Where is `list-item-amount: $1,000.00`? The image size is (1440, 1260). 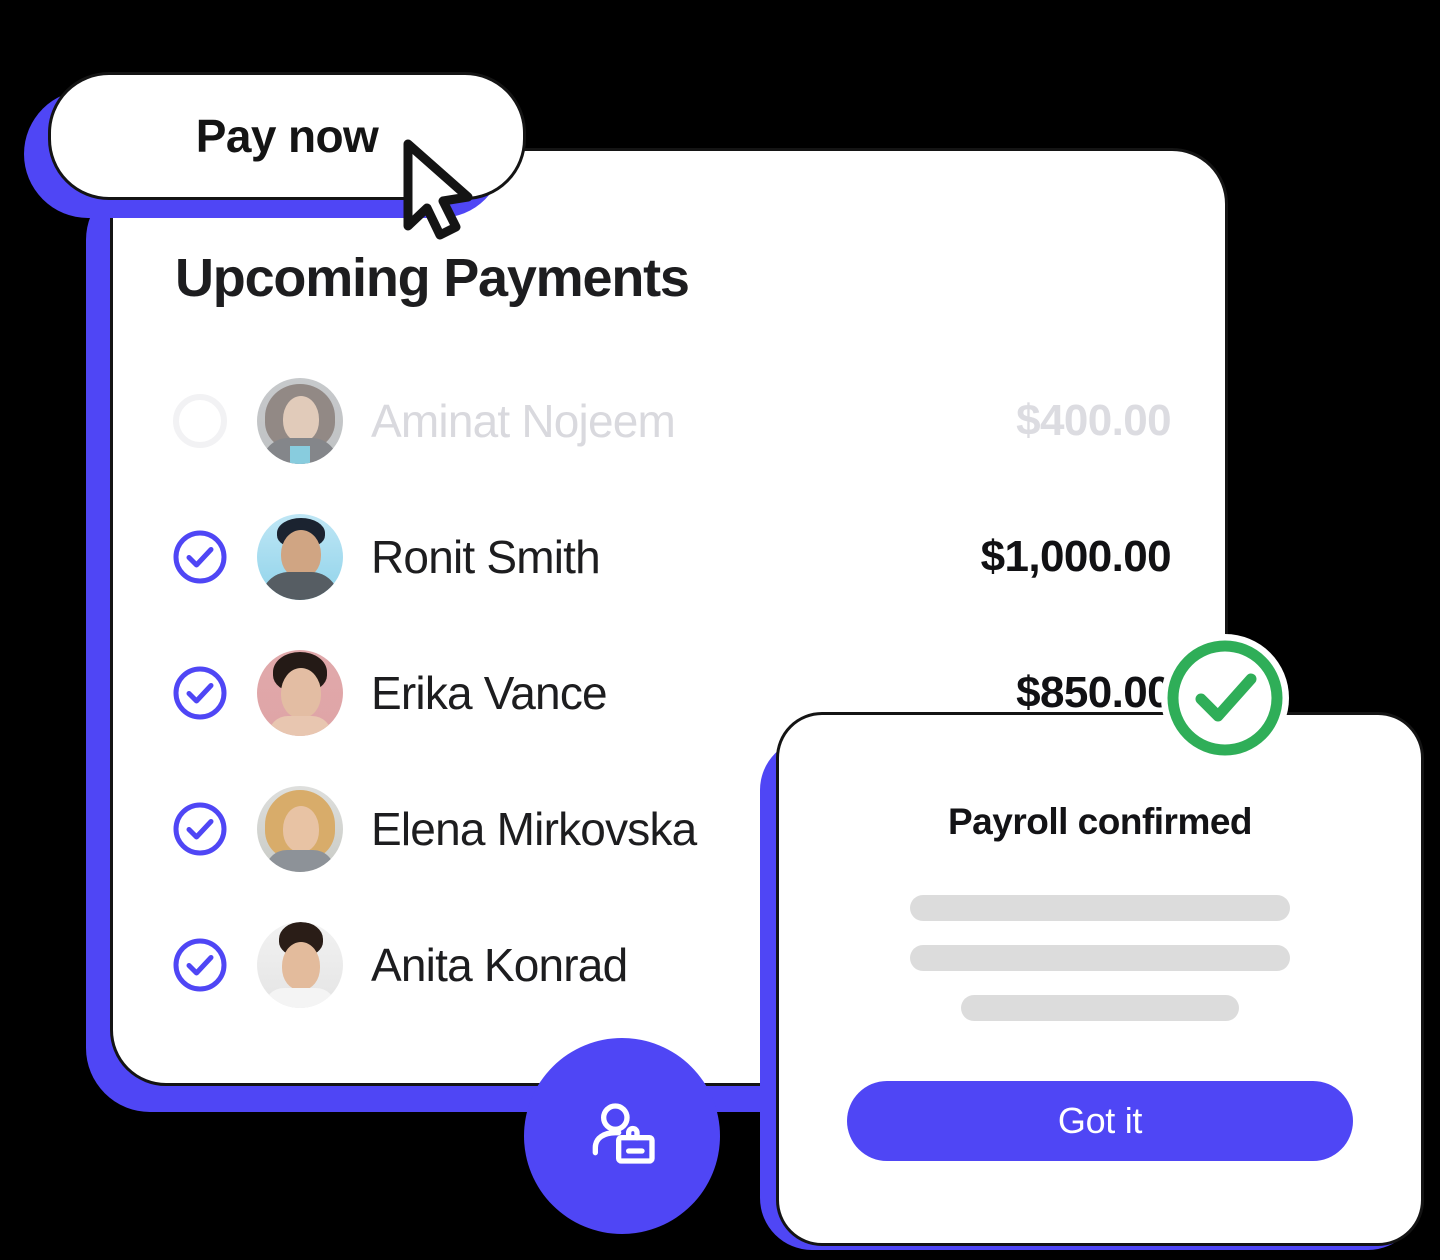
list-item-amount: $1,000.00 is located at coordinates (1076, 556).